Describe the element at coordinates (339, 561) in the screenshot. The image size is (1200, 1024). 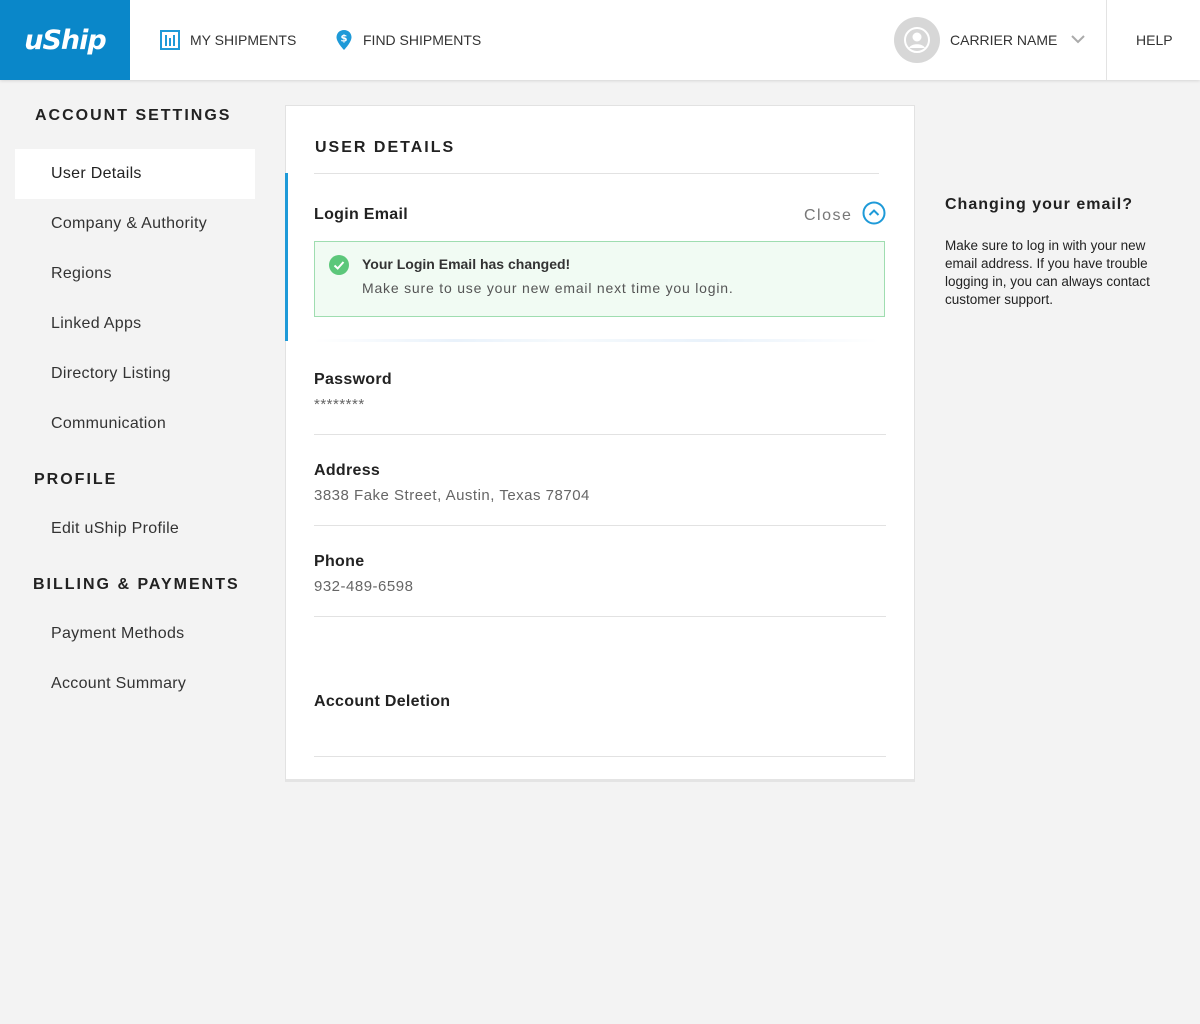
I see `phone-label: Phone` at that location.